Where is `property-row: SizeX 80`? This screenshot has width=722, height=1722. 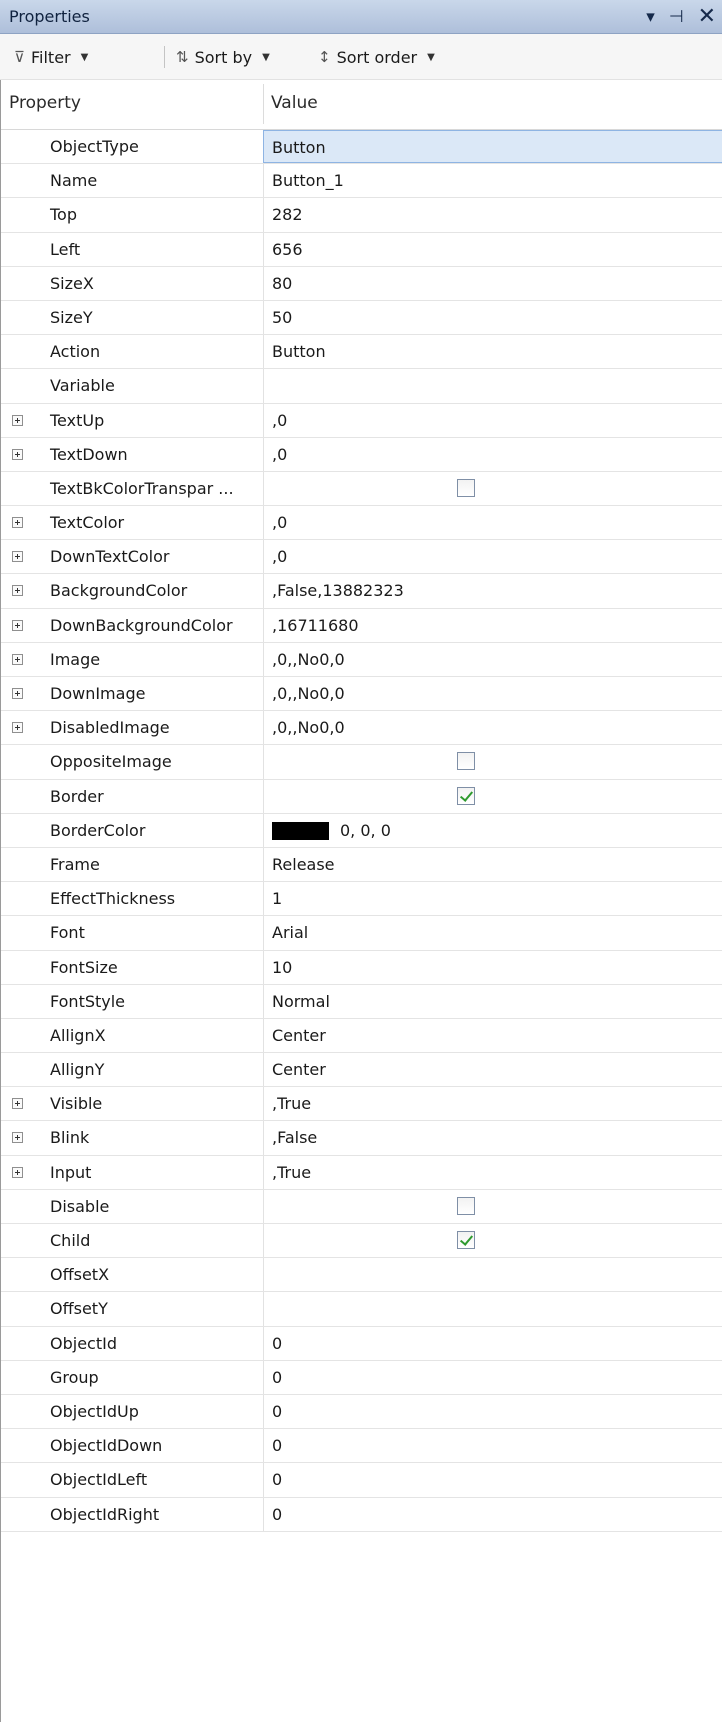
property-row: SizeX 80 is located at coordinates (361, 283).